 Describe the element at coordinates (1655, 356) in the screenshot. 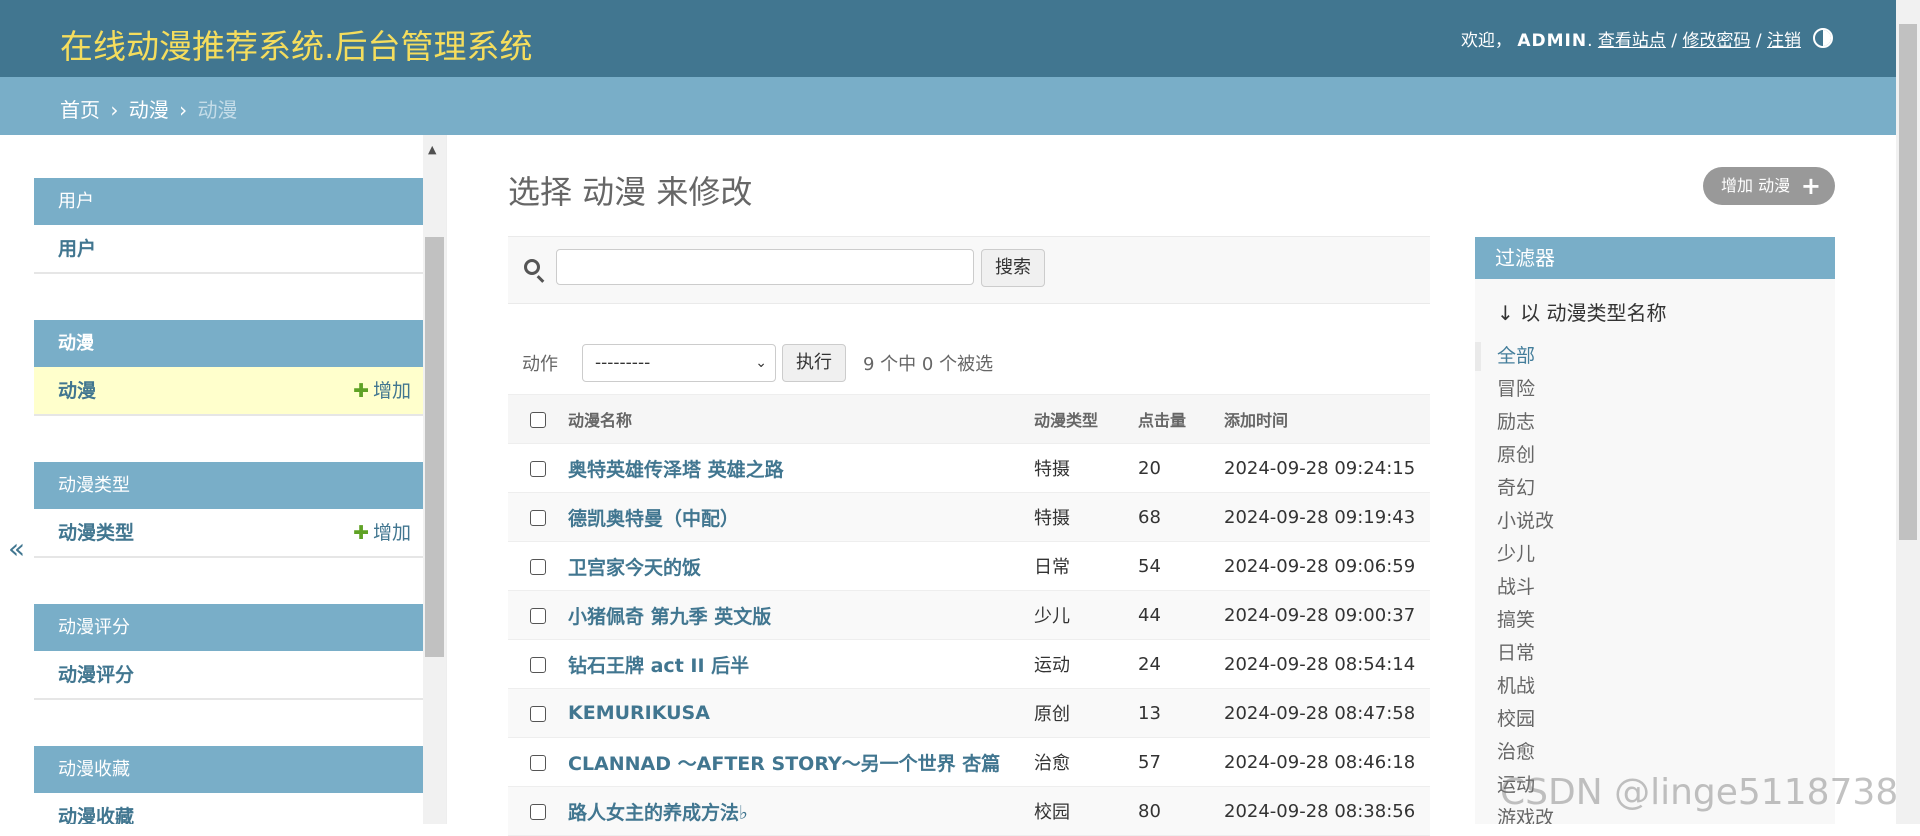

I see `filter-option-all: 全部` at that location.